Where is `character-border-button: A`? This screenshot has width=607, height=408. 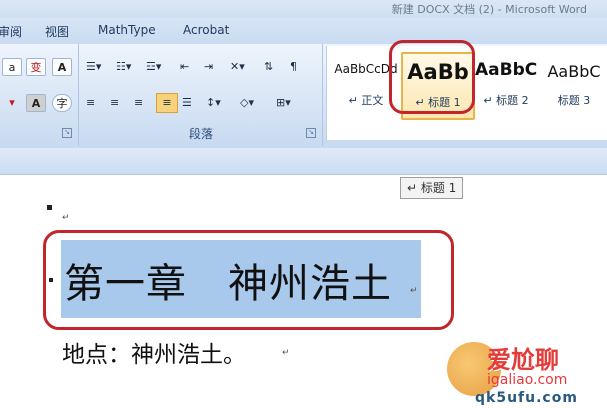
character-border-button: A is located at coordinates (62, 67).